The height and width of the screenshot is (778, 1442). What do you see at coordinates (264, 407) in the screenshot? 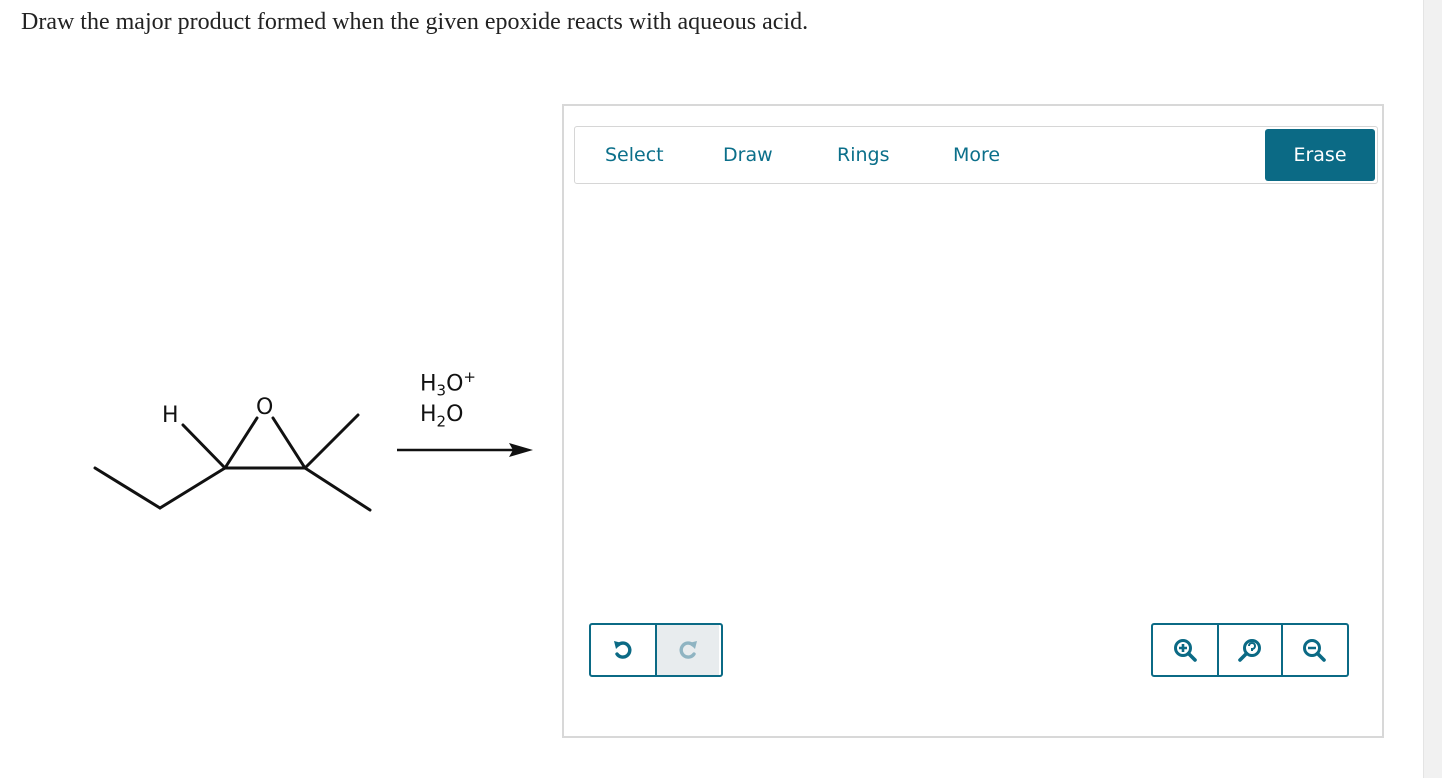
I see `atom-o-label: O` at bounding box center [264, 407].